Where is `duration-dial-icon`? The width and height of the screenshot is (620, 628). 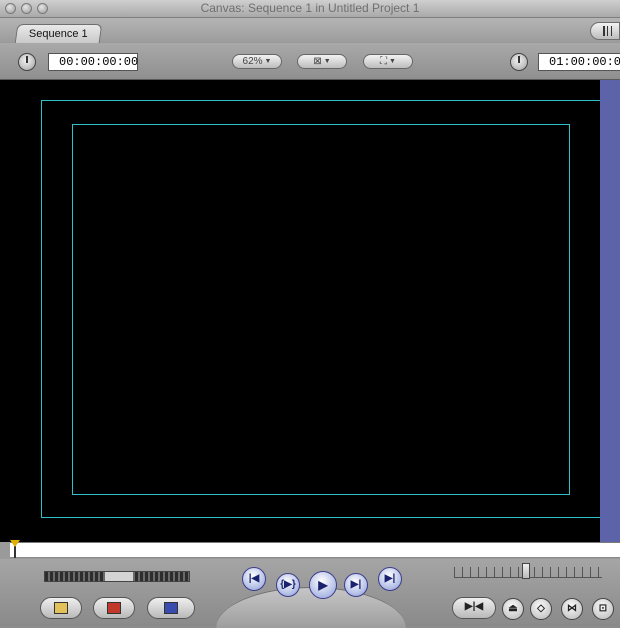
duration-dial-icon is located at coordinates (519, 62).